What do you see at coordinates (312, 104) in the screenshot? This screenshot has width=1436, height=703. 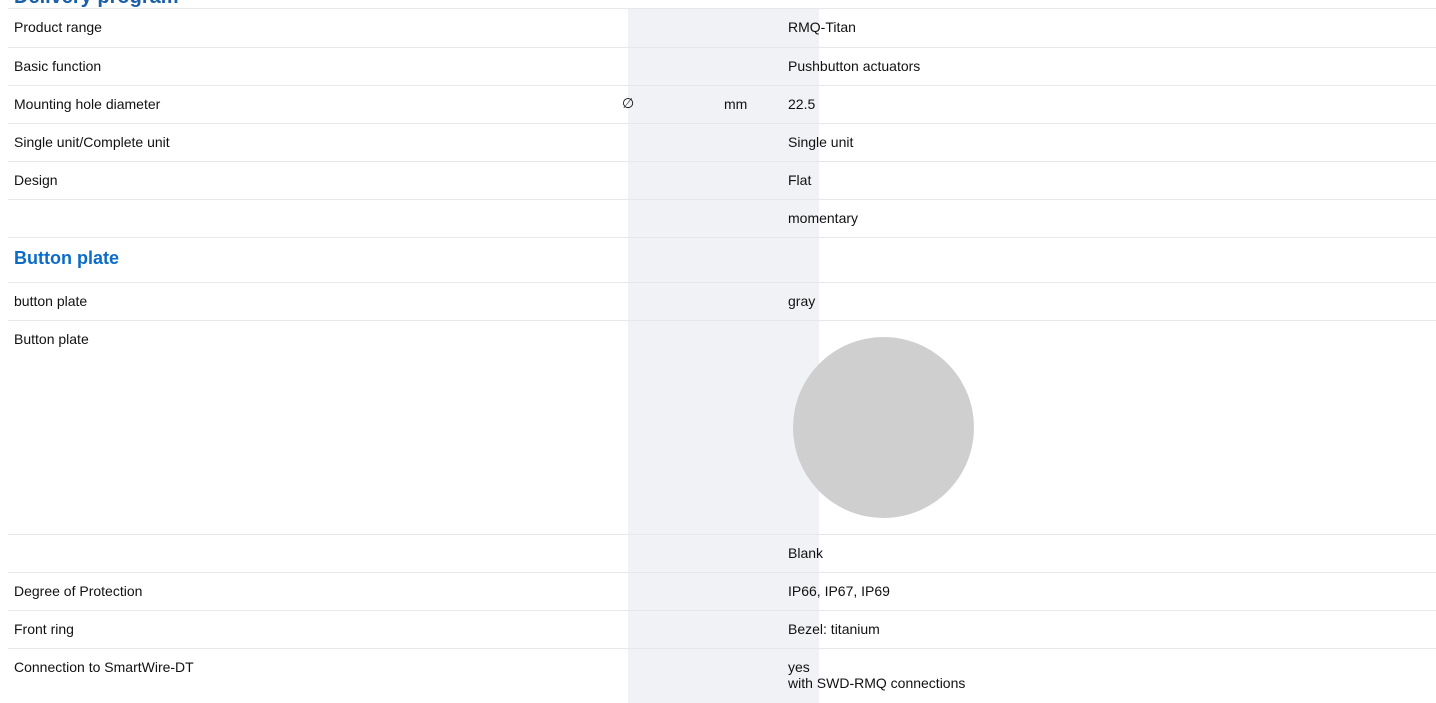 I see `row-label: Mounting hole diameter` at bounding box center [312, 104].